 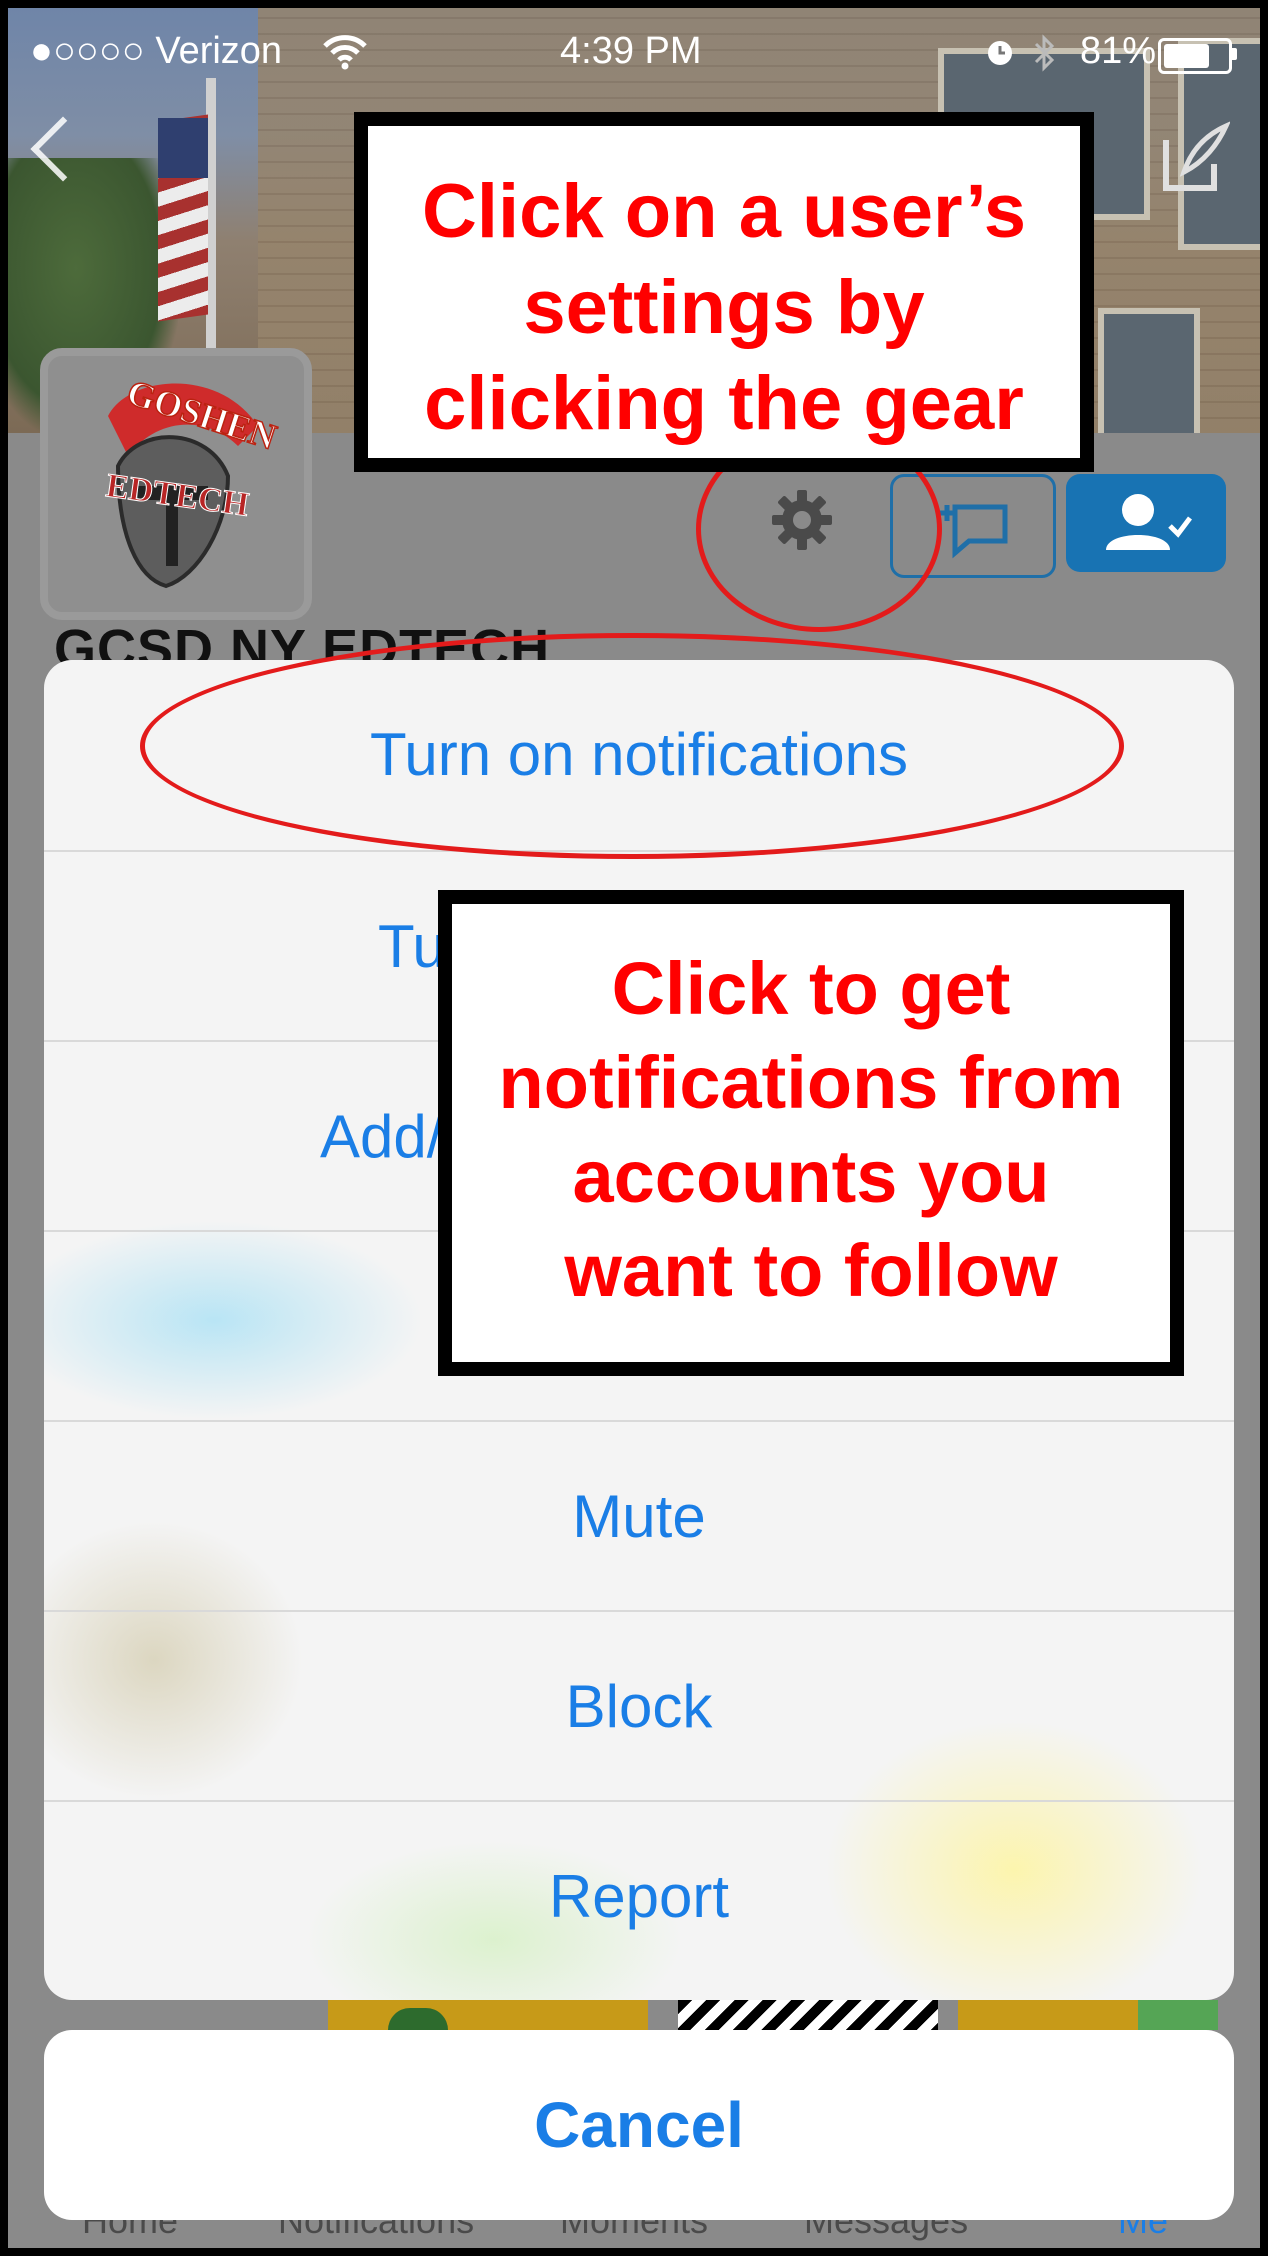 I want to click on clock-label: 4:39 PM, so click(x=631, y=51).